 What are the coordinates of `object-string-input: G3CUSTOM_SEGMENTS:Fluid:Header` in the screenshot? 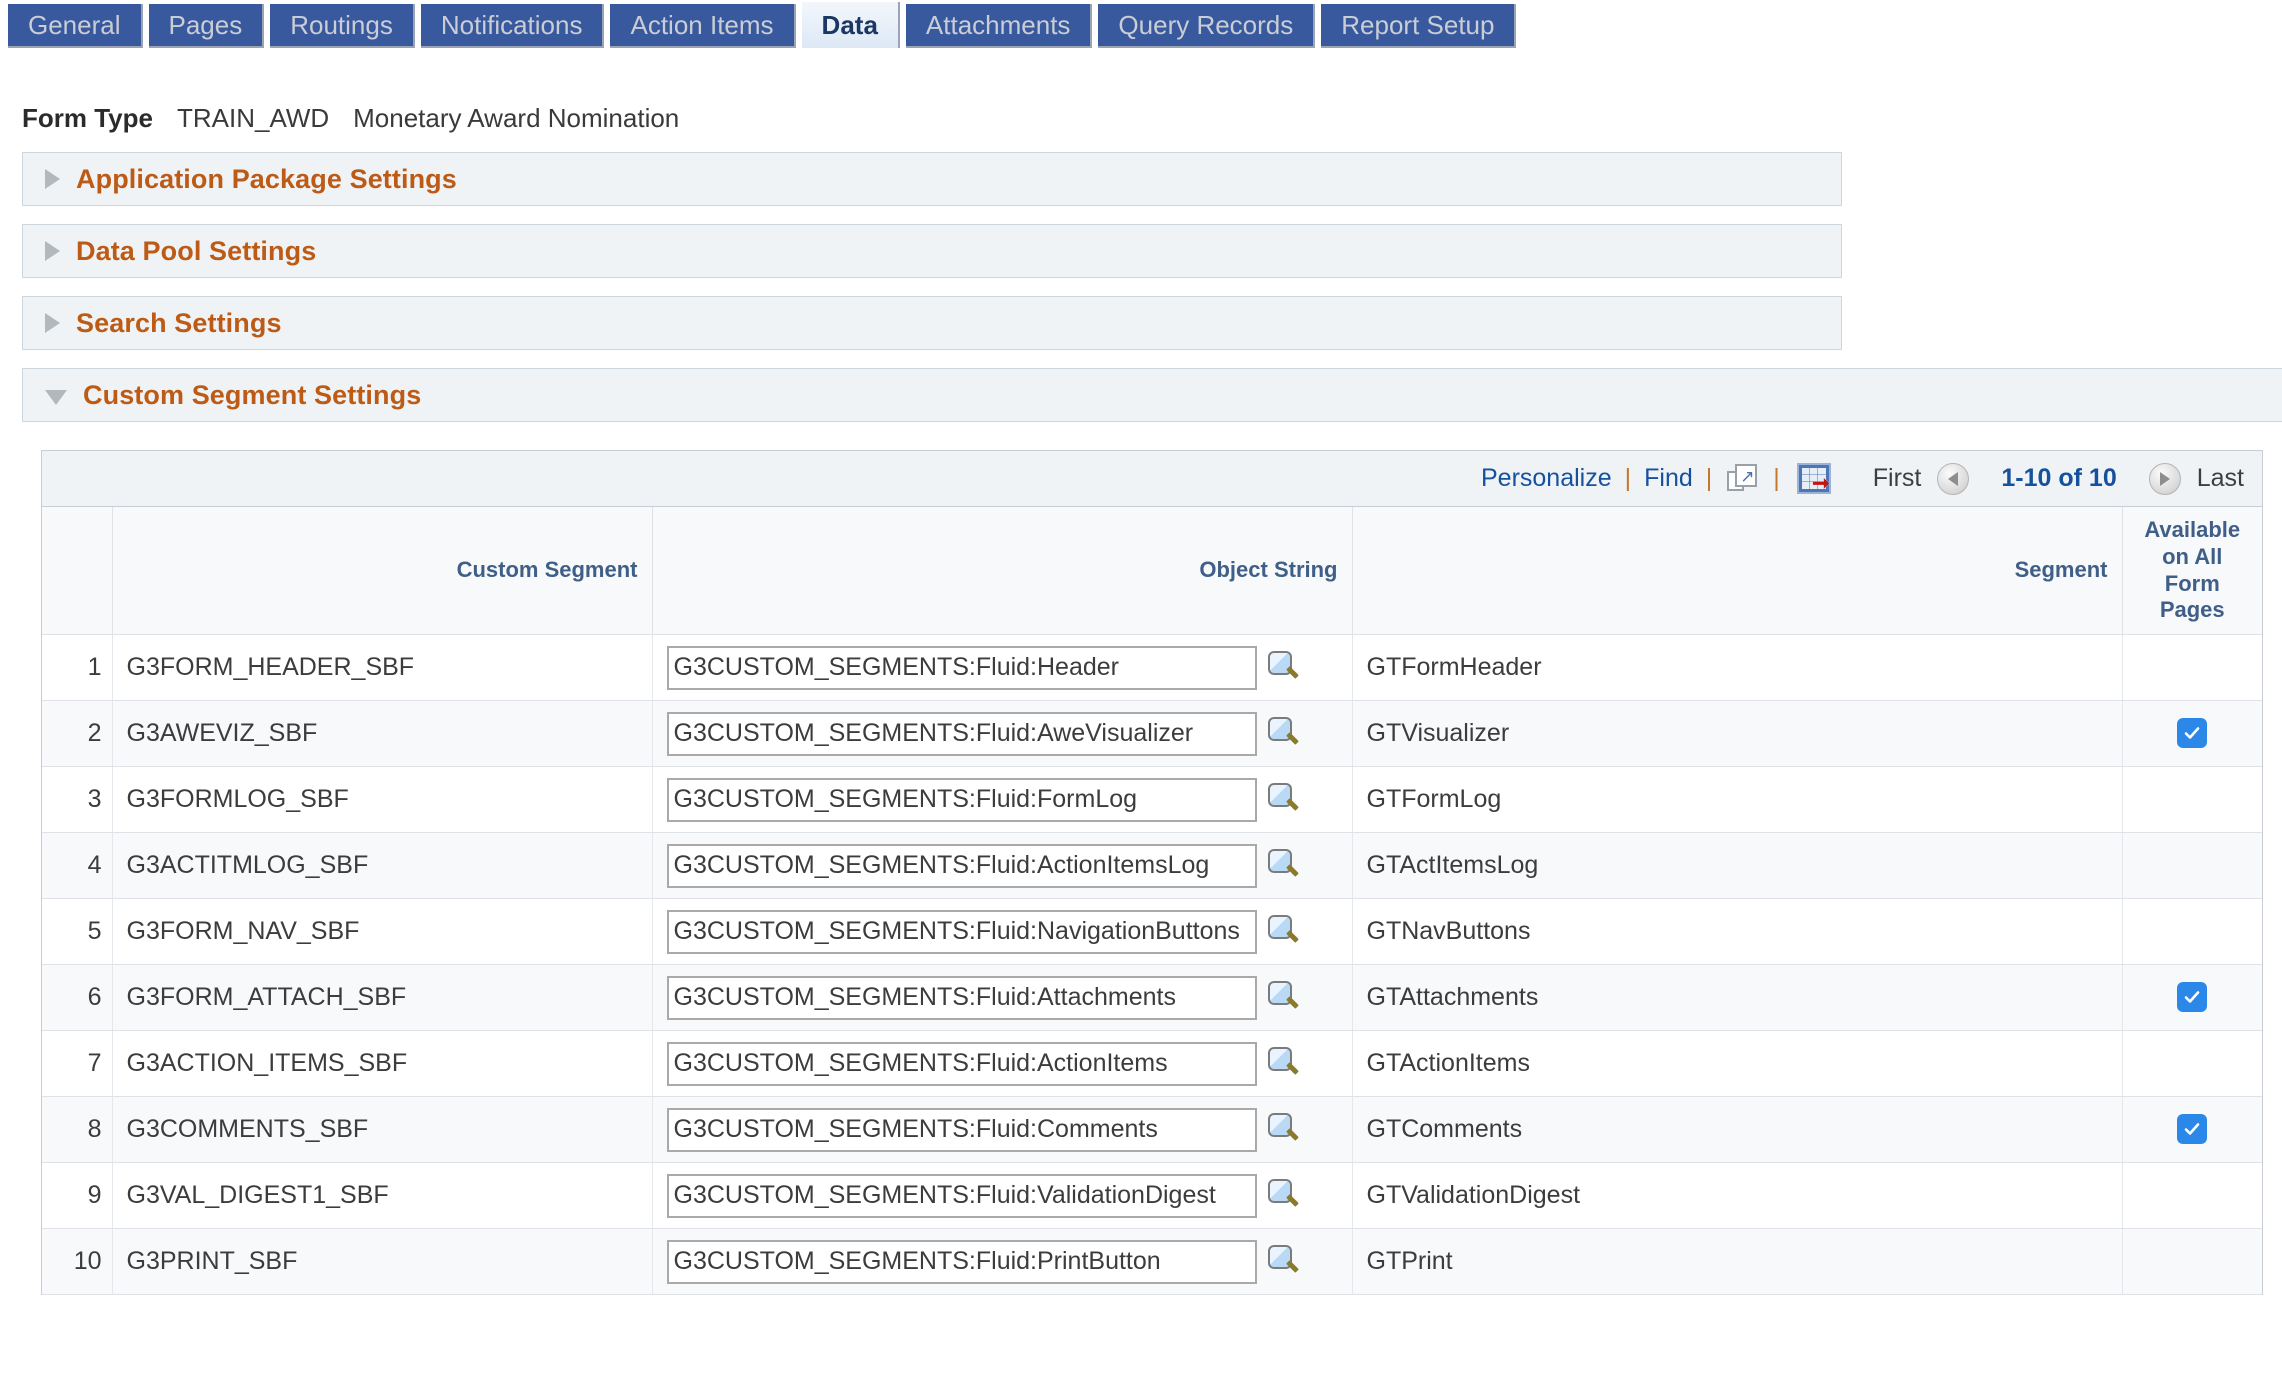 It's located at (961, 667).